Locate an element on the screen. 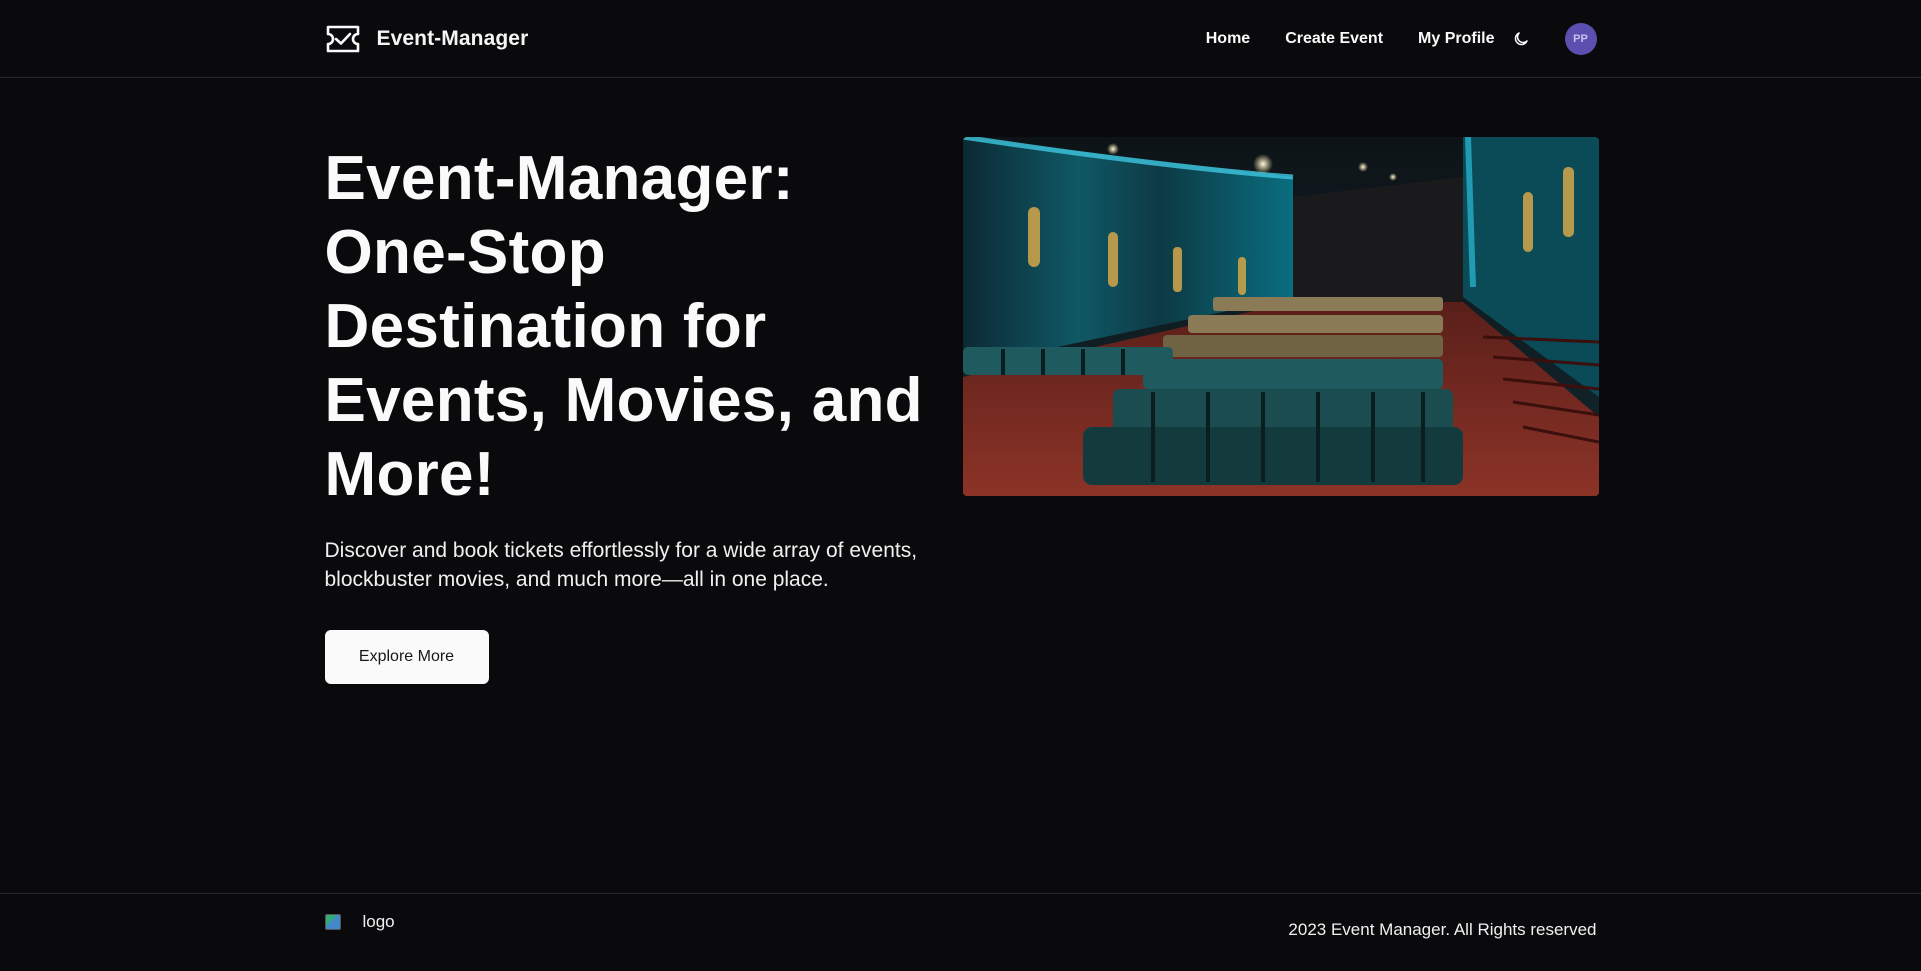 The height and width of the screenshot is (971, 1921). nav-home: Home is located at coordinates (1228, 39).